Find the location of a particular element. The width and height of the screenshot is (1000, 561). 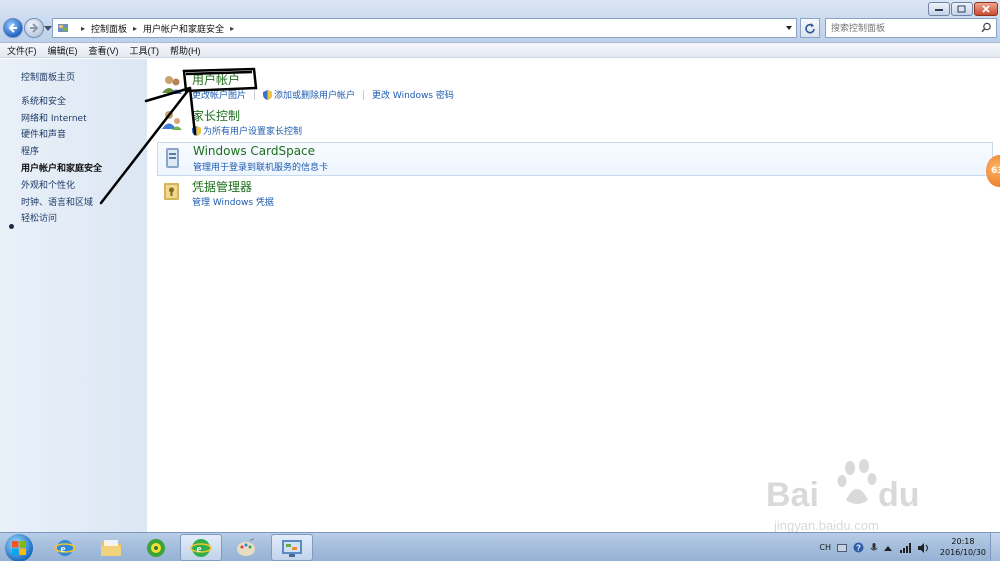

setup-parental-controls-task: 为所有用户设置家长控制 is located at coordinates (247, 130).